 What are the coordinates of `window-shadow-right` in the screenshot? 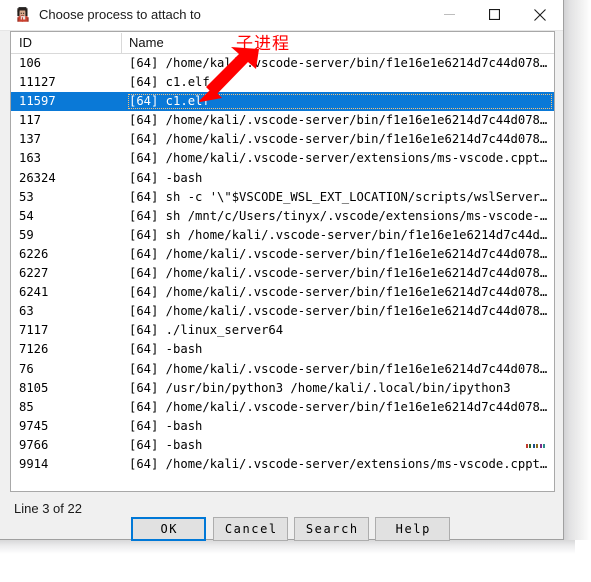 It's located at (577, 270).